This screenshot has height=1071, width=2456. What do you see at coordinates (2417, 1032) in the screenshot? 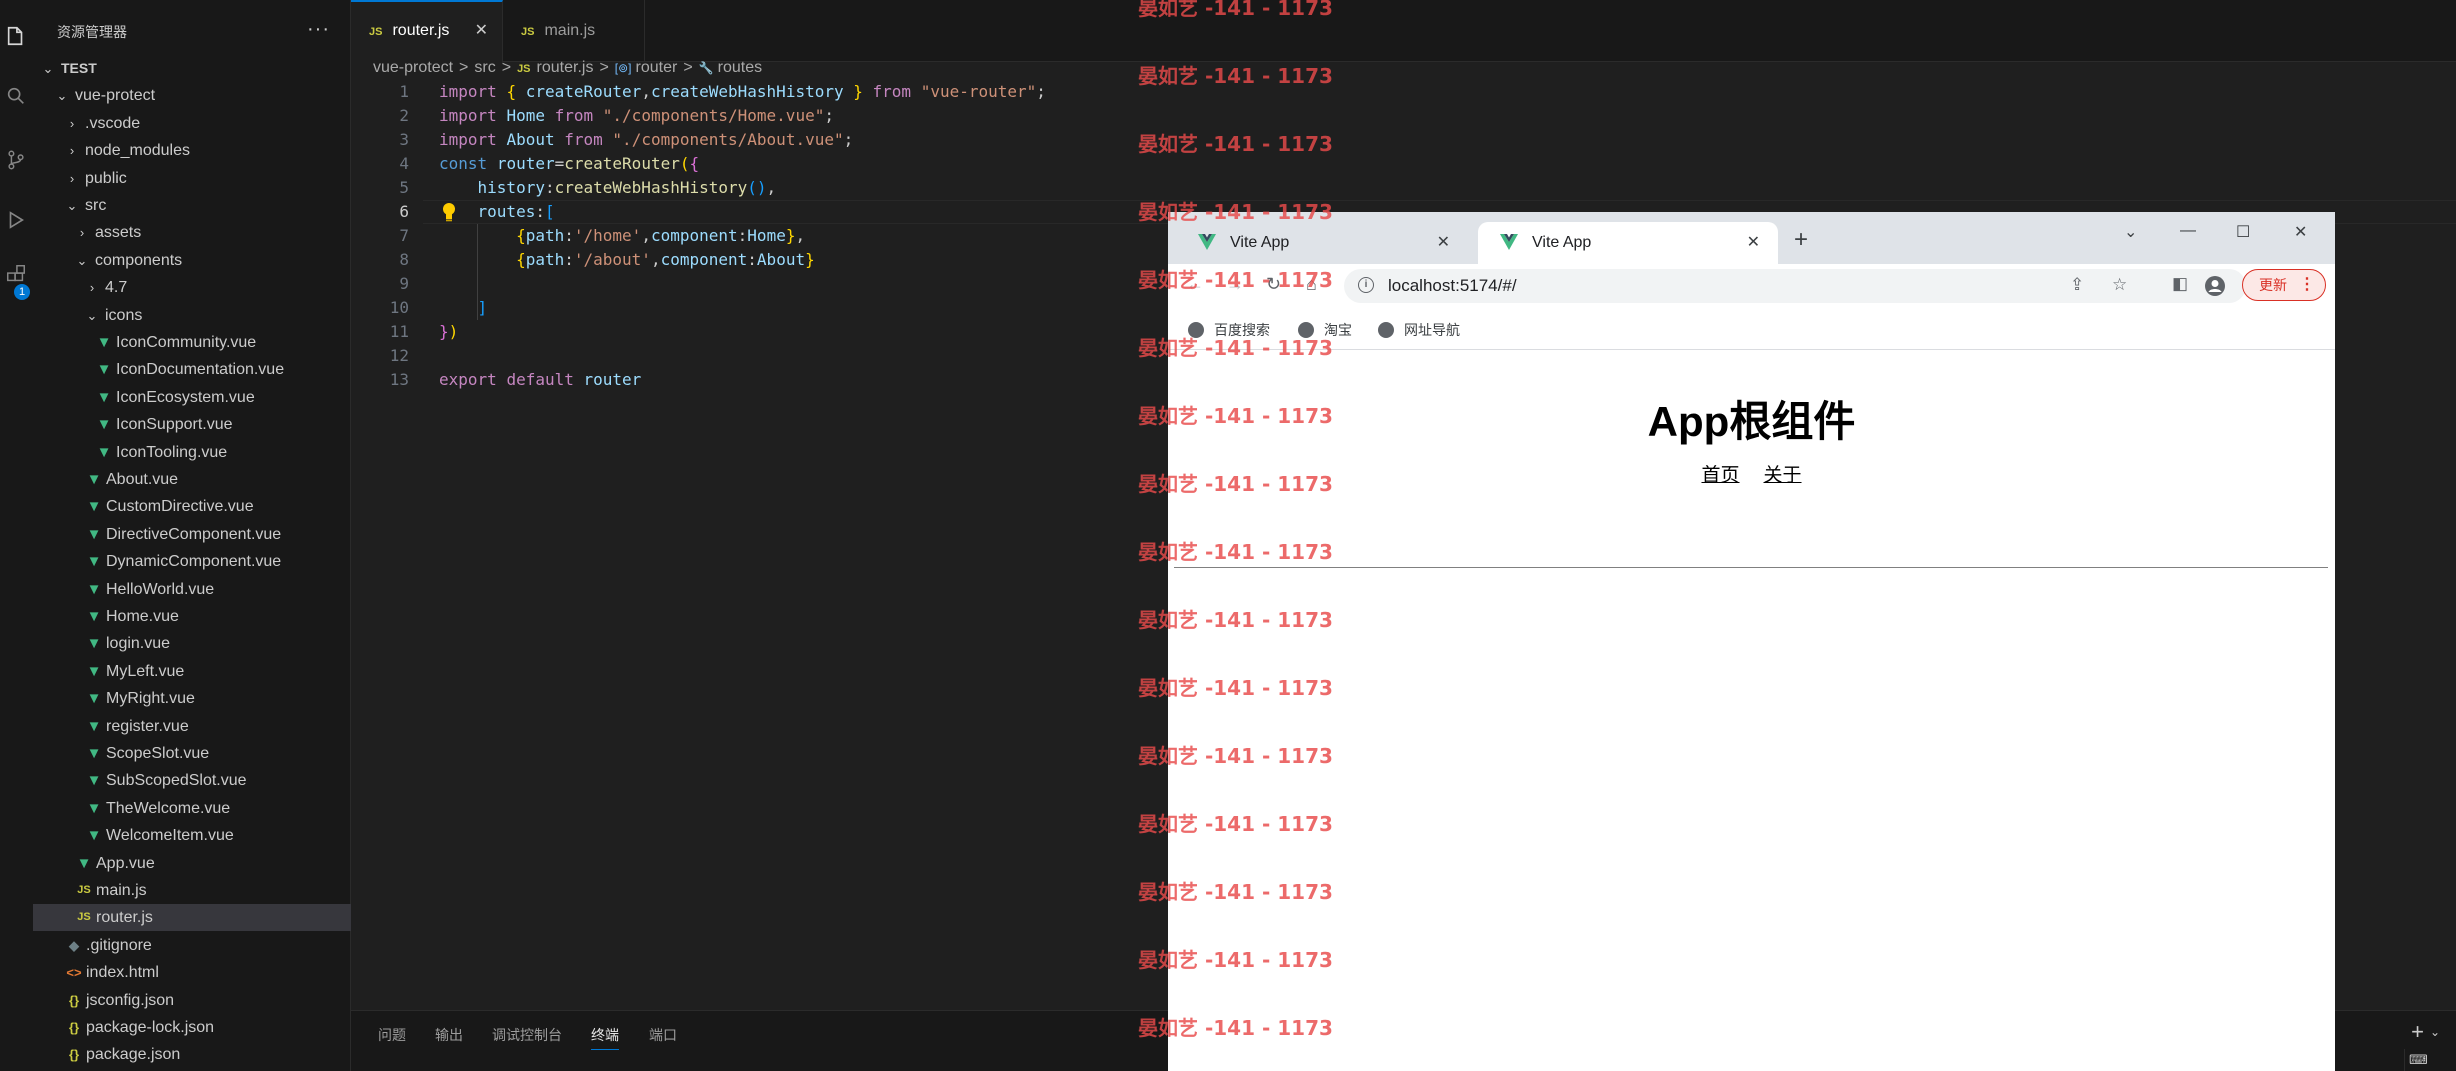
I see `new-terminal-icon: +` at bounding box center [2417, 1032].